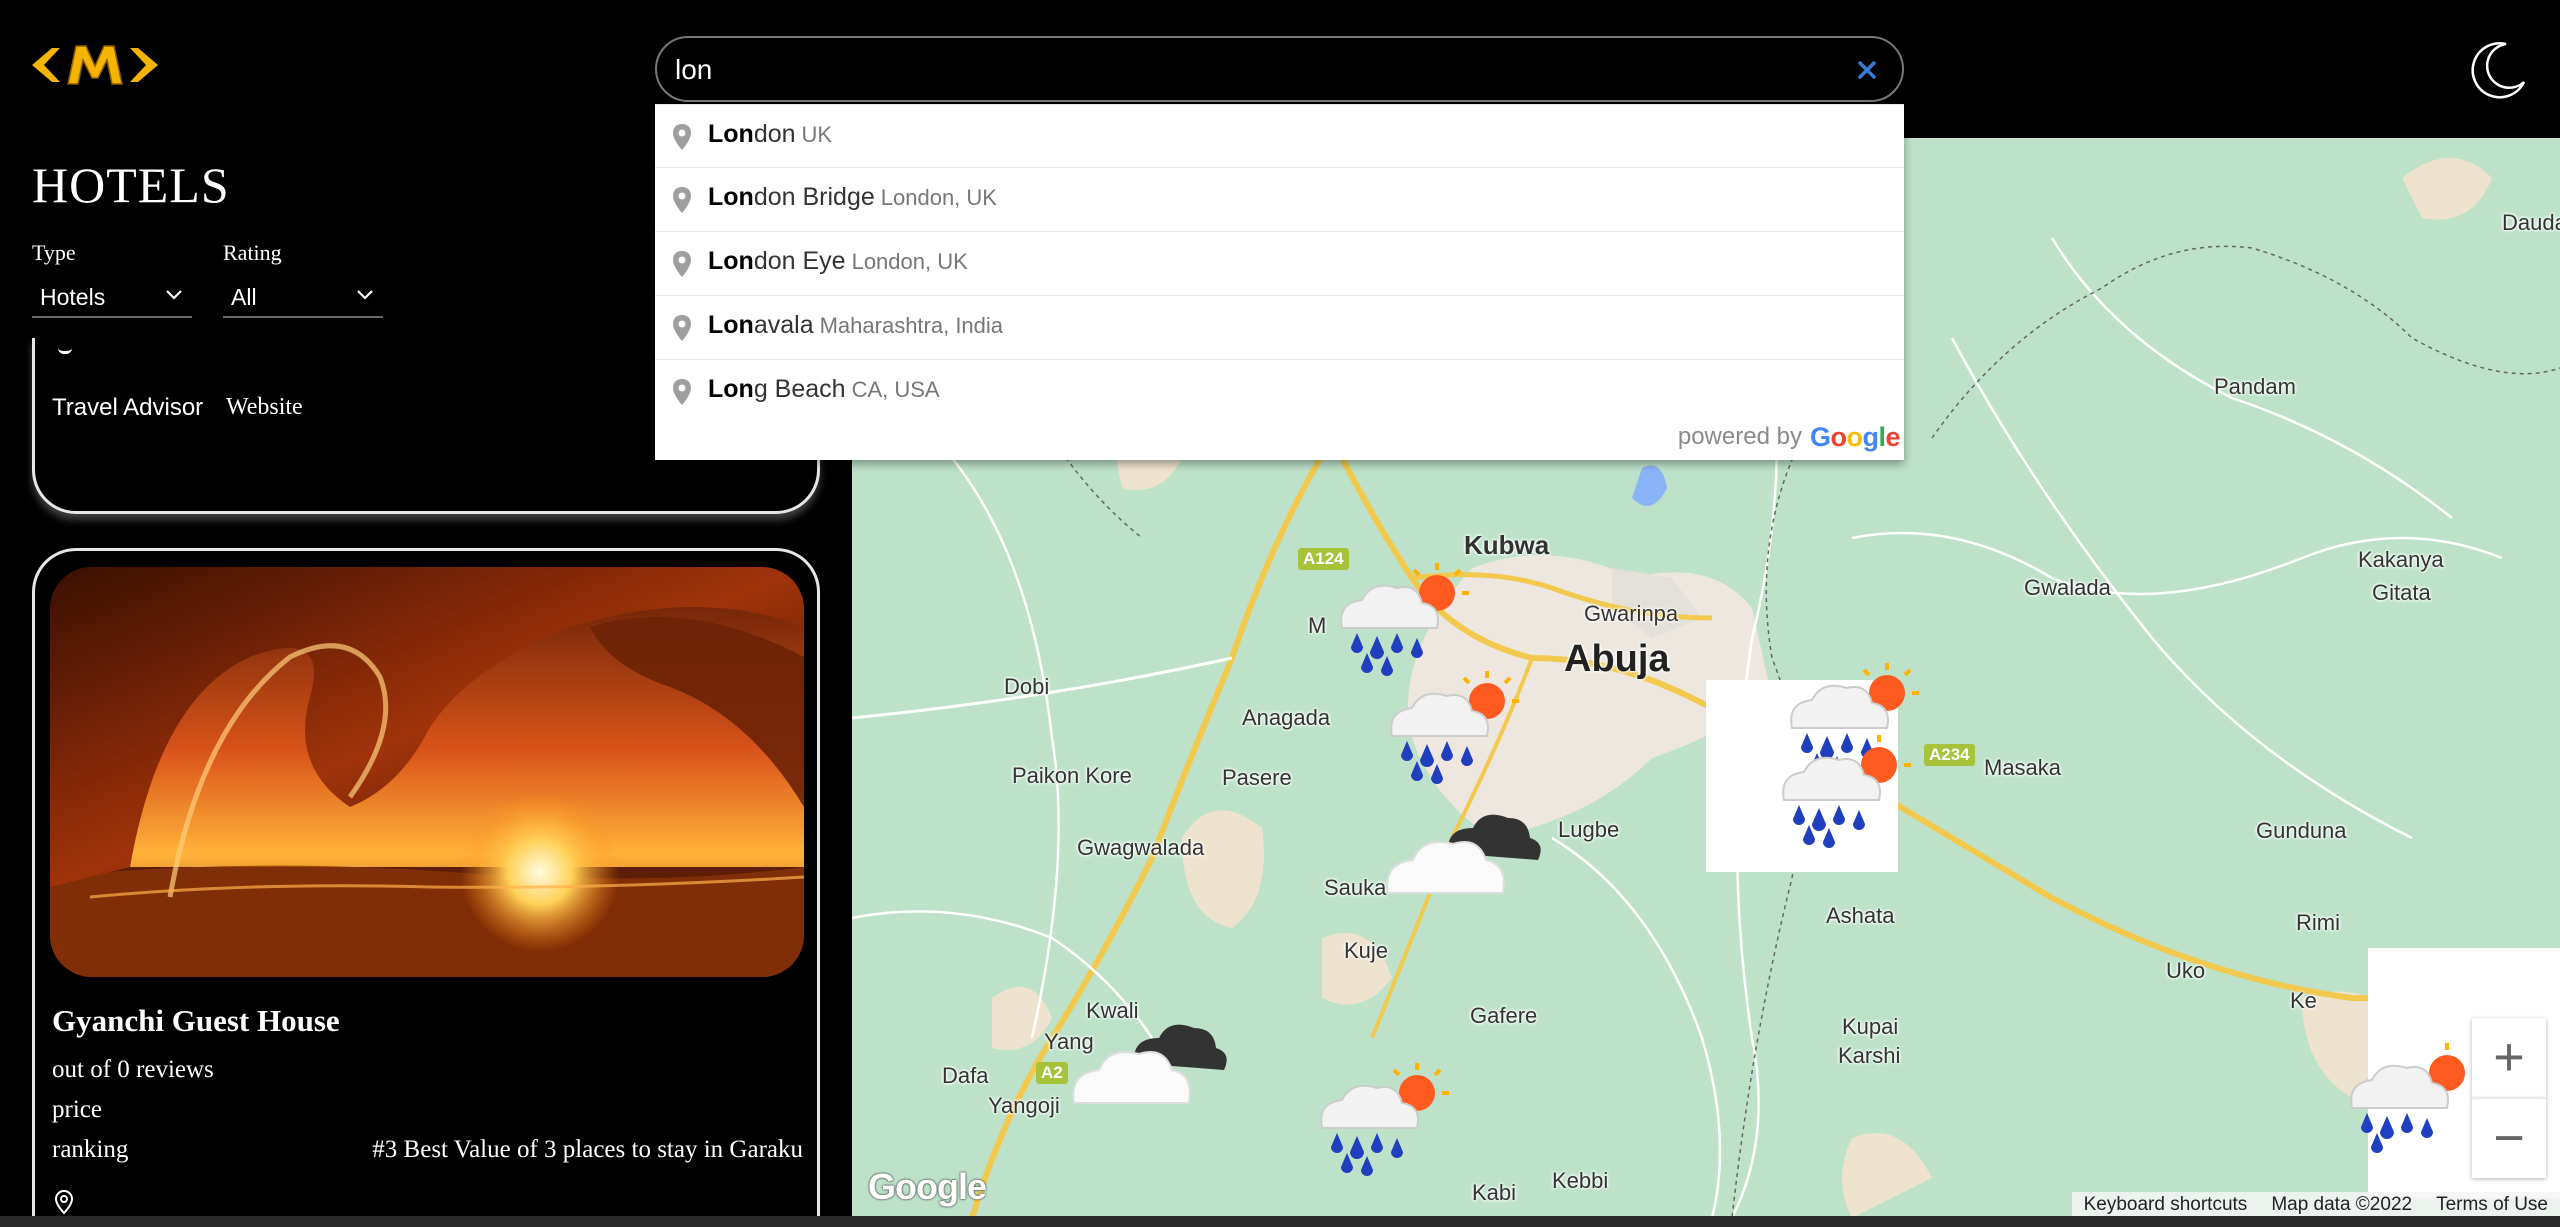 The image size is (2560, 1227). I want to click on type-filter: Type Hotels, so click(112, 279).